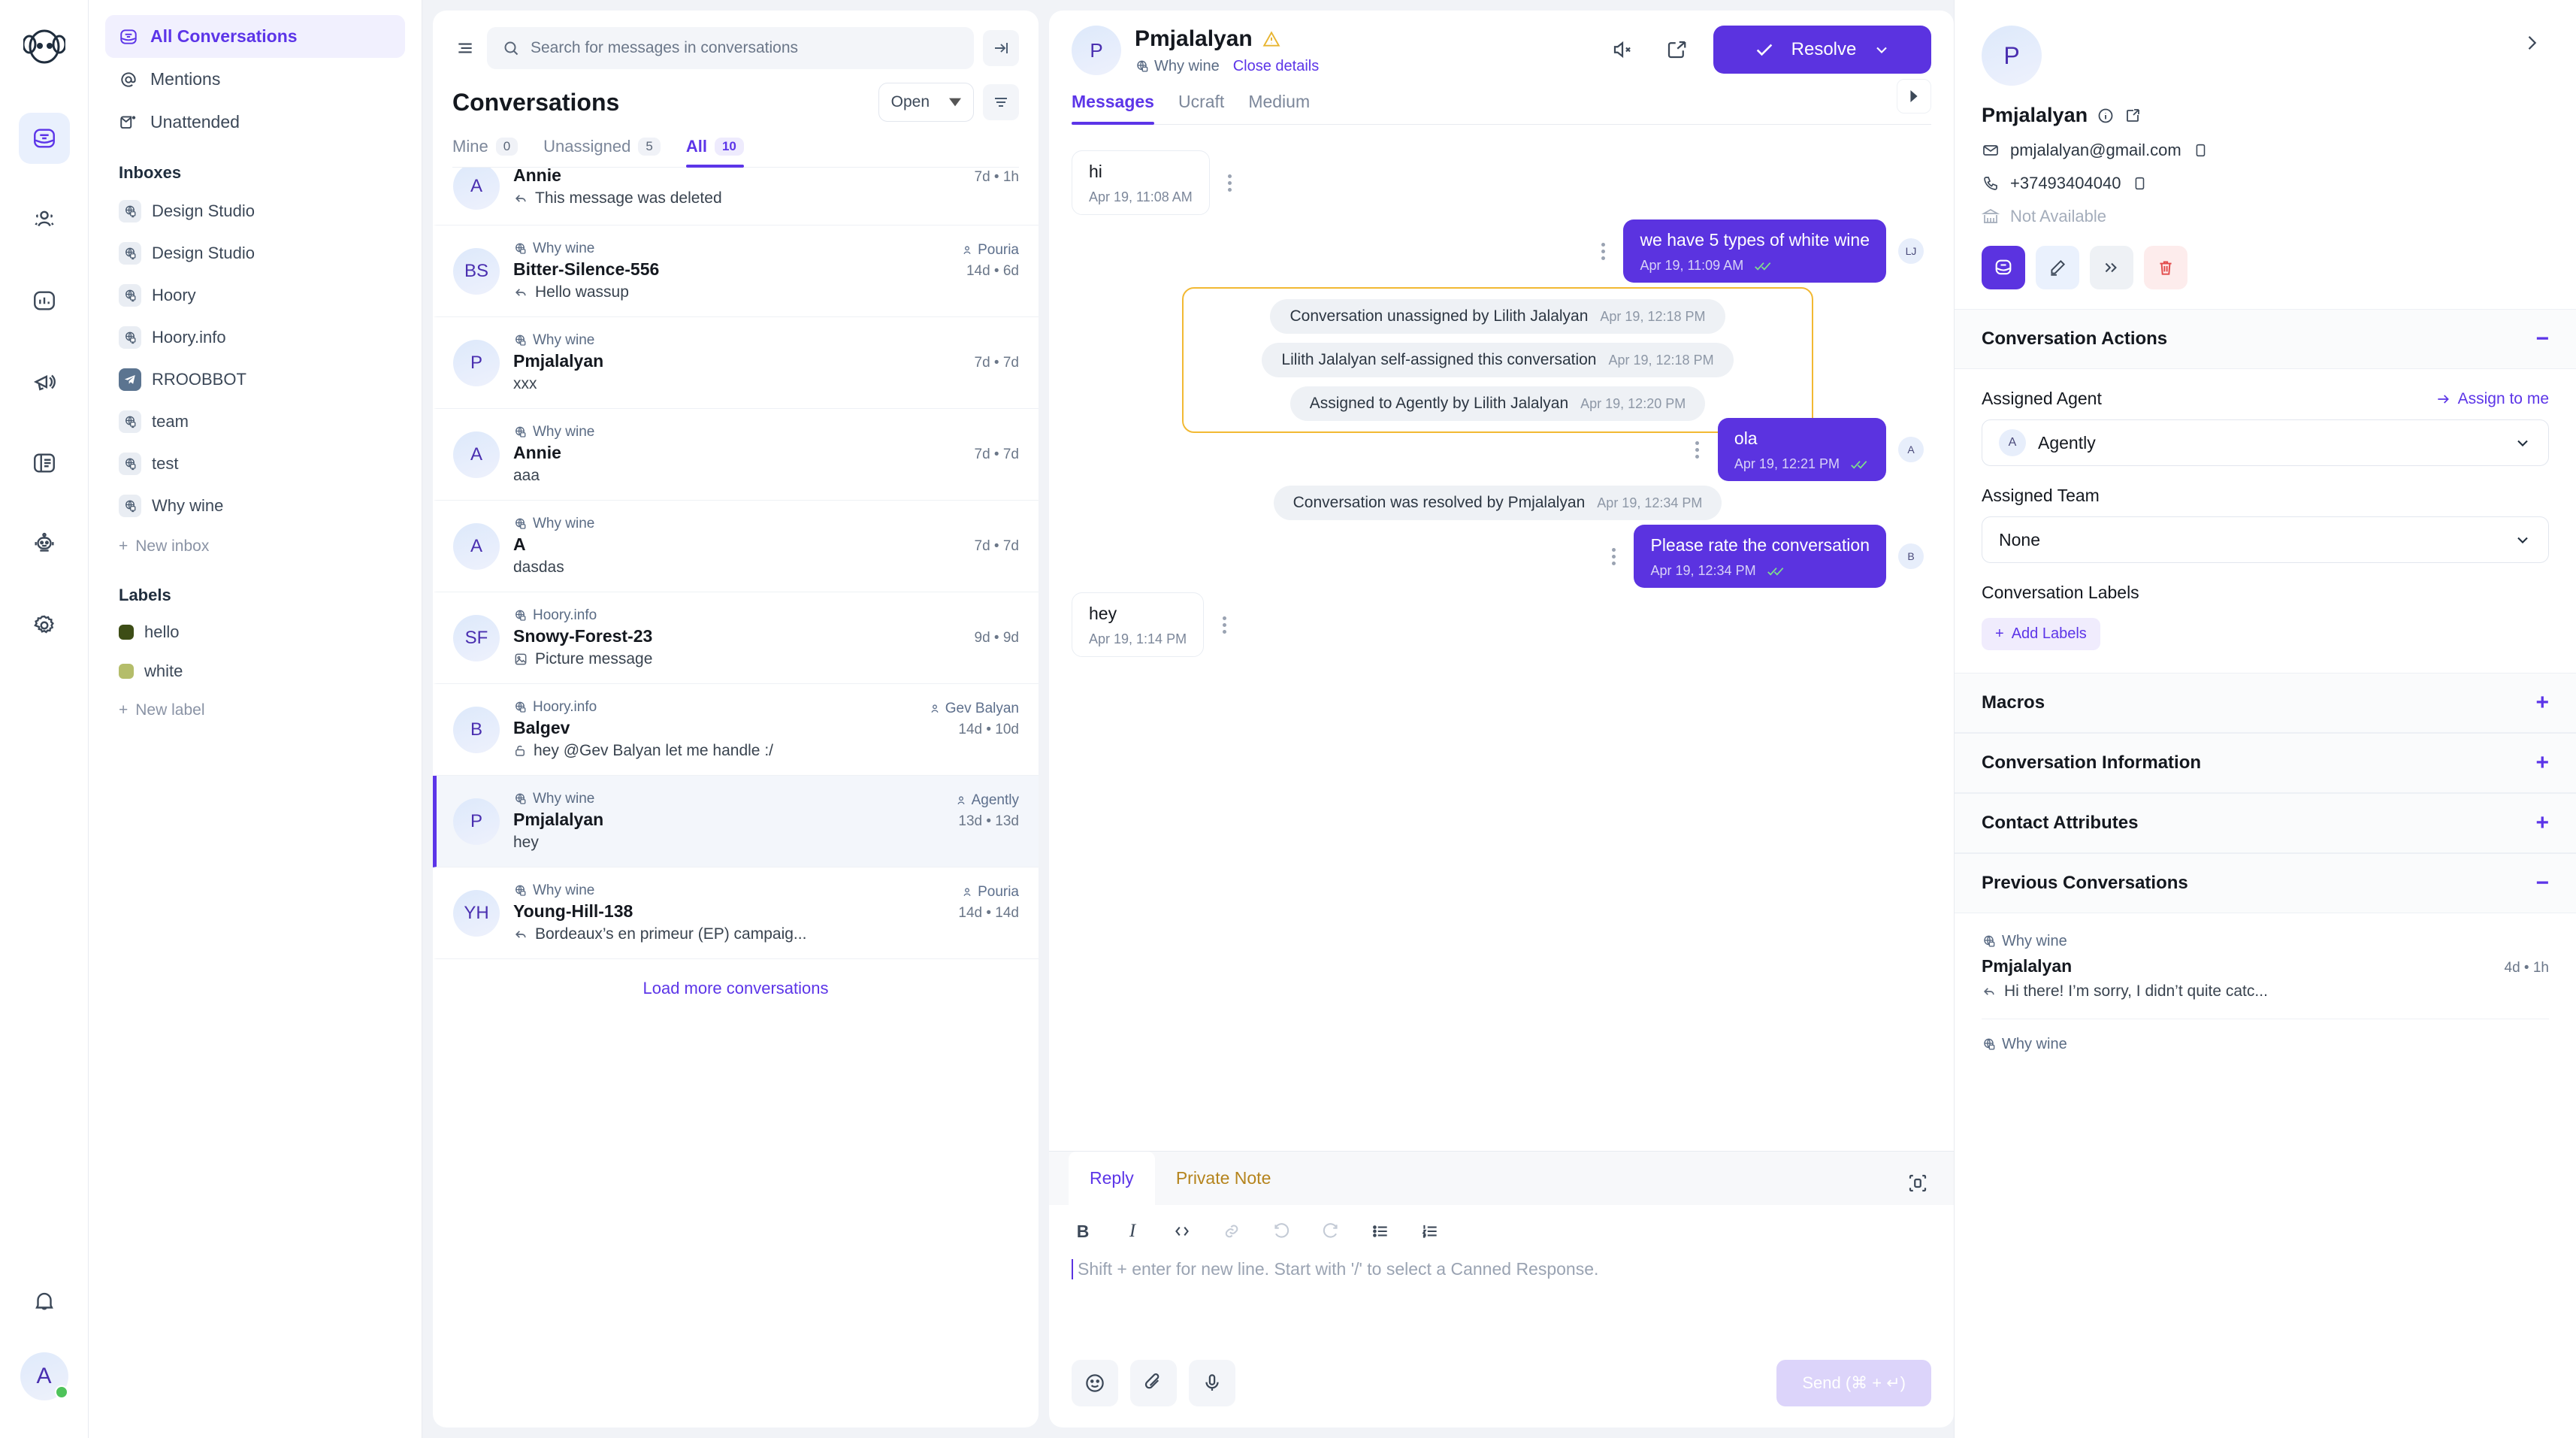 The image size is (2576, 1438). I want to click on resolve-button: Resolve, so click(1822, 50).